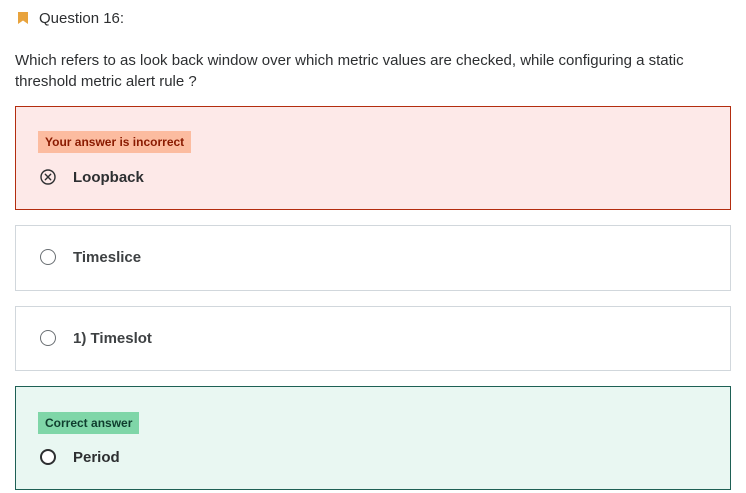  Describe the element at coordinates (107, 257) in the screenshot. I see `answer-choice-label: Timeslice` at that location.